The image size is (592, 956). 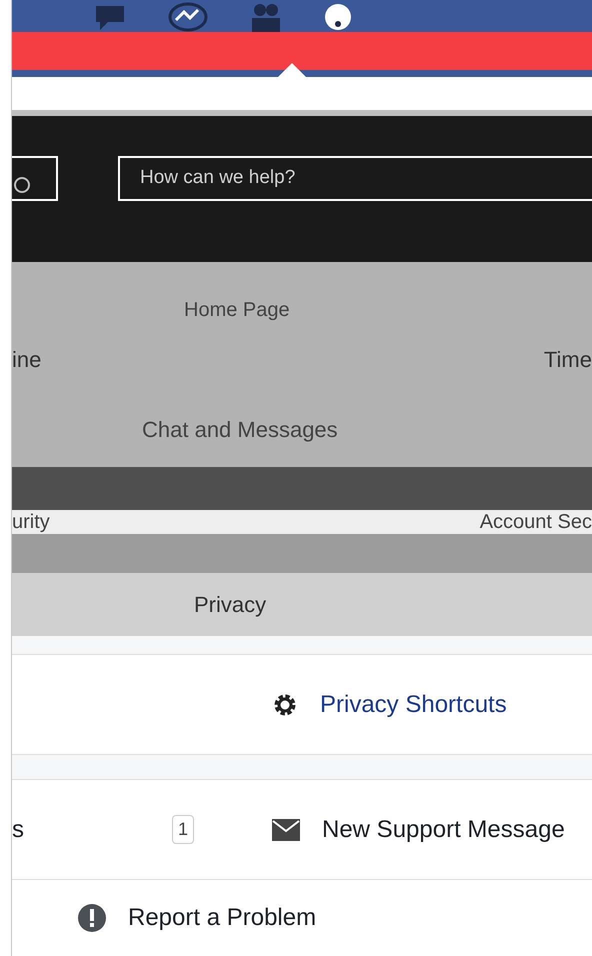 What do you see at coordinates (222, 918) in the screenshot?
I see `help-link: Report a Problem` at bounding box center [222, 918].